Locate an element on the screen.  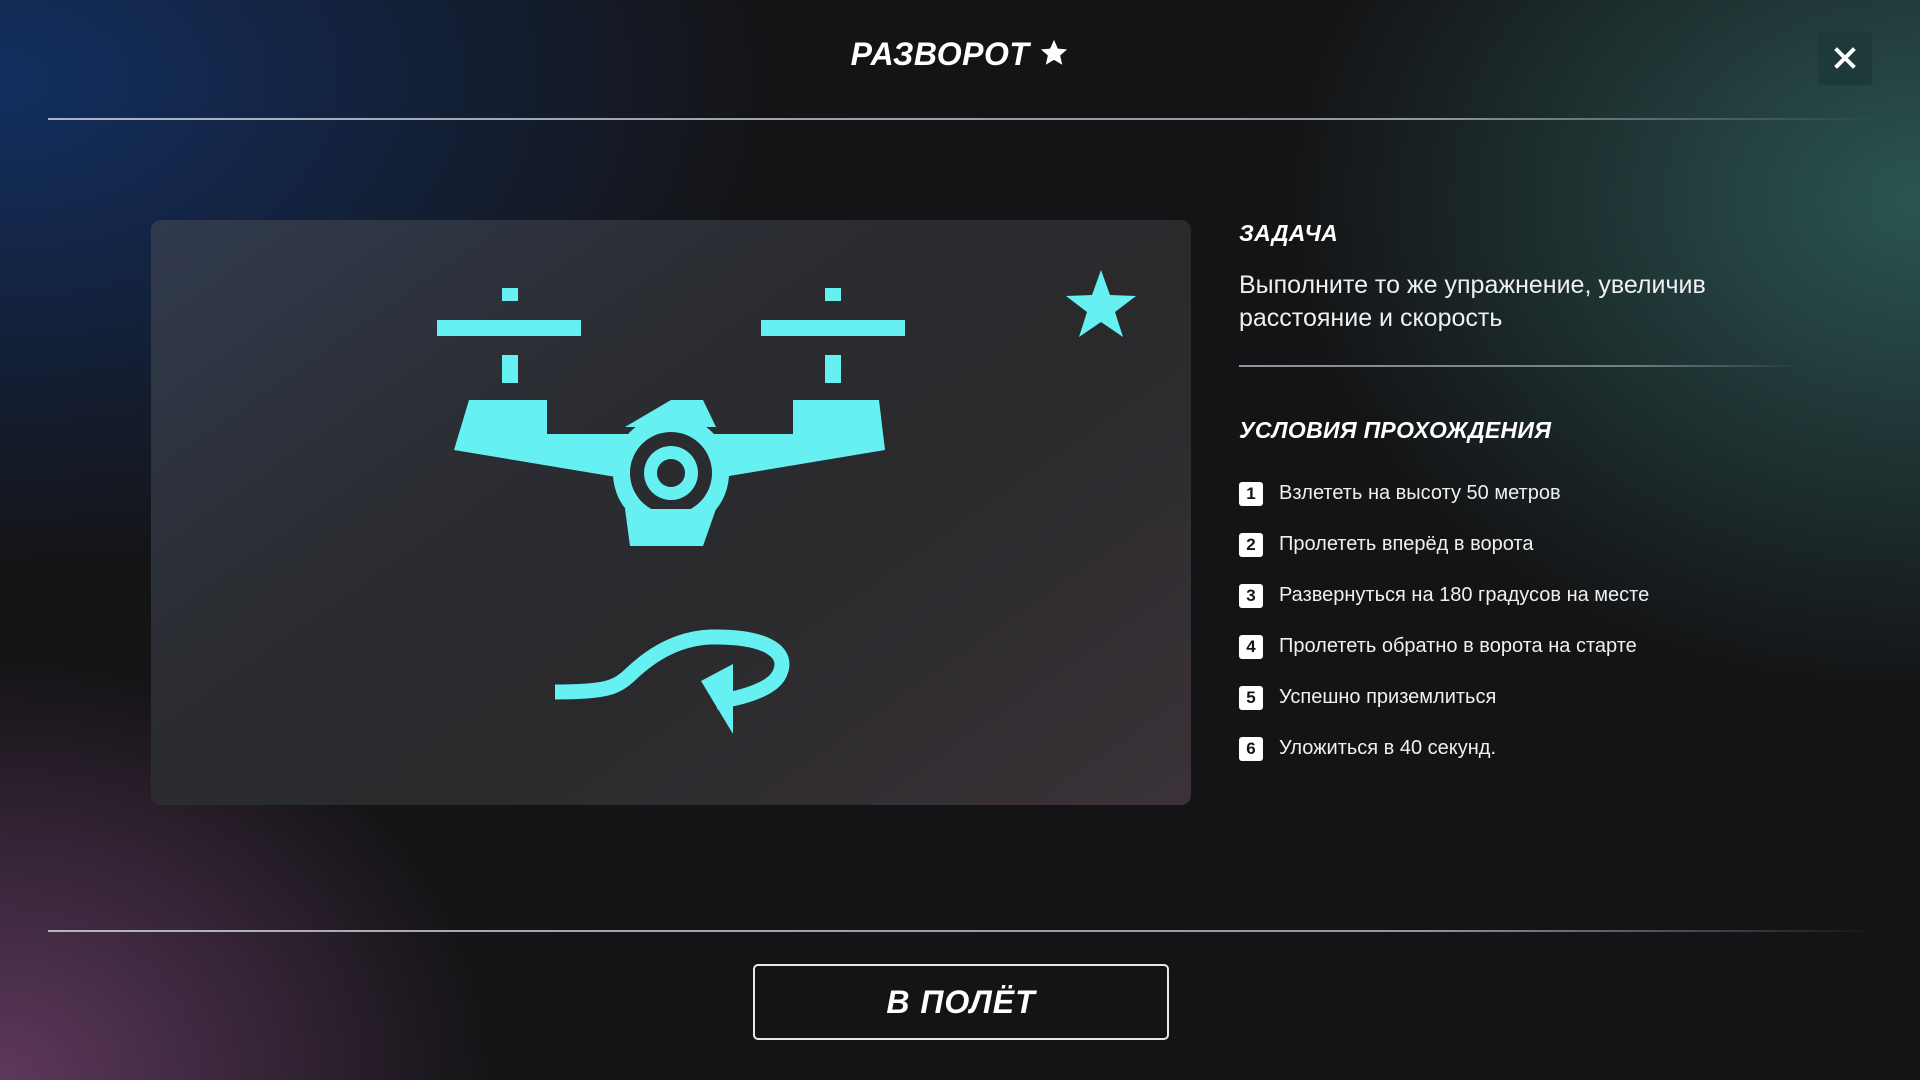
condition-text: Развернуться на 180 градусов на месте is located at coordinates (1464, 595).